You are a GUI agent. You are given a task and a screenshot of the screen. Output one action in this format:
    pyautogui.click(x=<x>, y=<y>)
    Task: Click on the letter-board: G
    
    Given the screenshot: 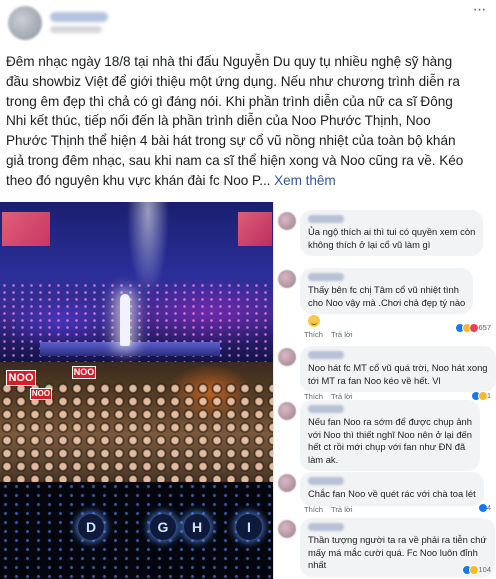 What is the action you would take?
    pyautogui.click(x=163, y=527)
    